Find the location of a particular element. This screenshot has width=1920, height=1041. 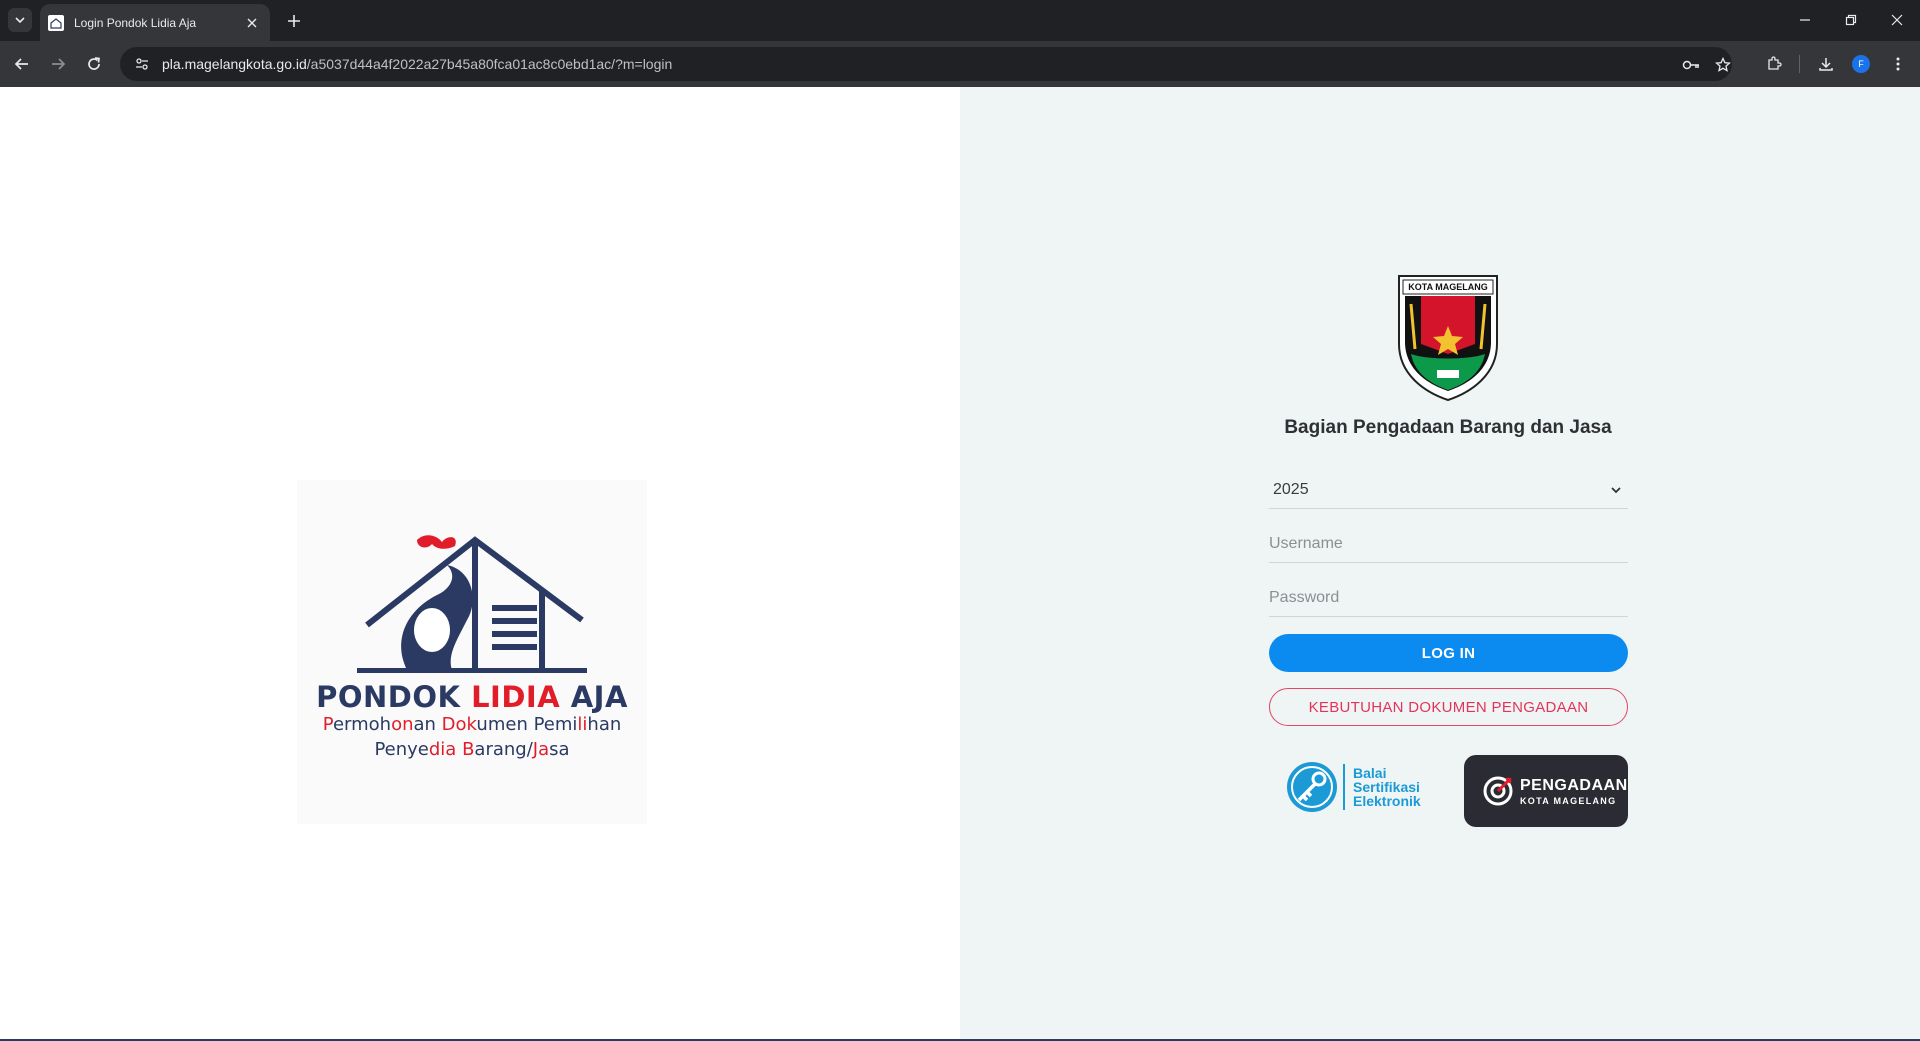

tab-active: Login Pondok Lidia Aja is located at coordinates (155, 22).